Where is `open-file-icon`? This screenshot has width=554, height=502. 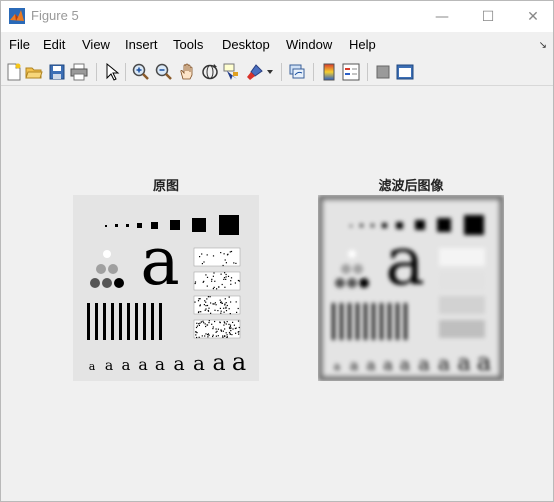
open-file-icon is located at coordinates (34, 72).